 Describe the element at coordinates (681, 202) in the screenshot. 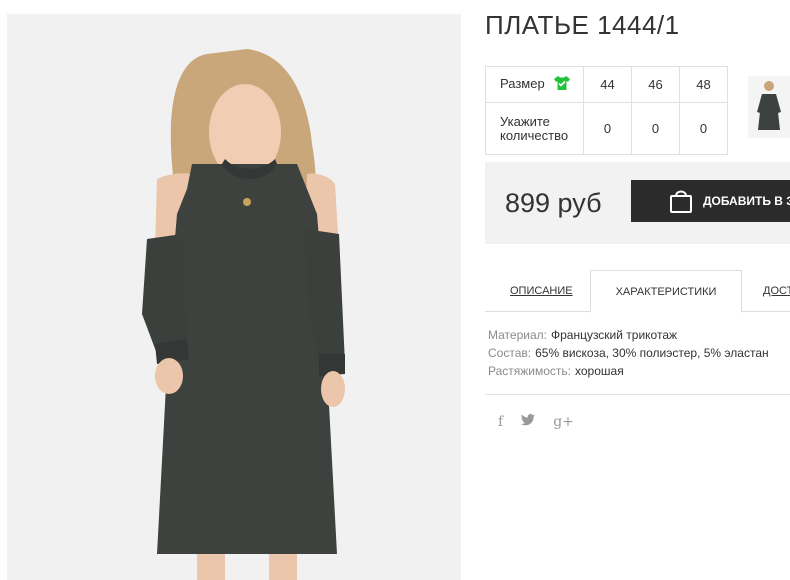

I see `shopping-bag-icon` at that location.